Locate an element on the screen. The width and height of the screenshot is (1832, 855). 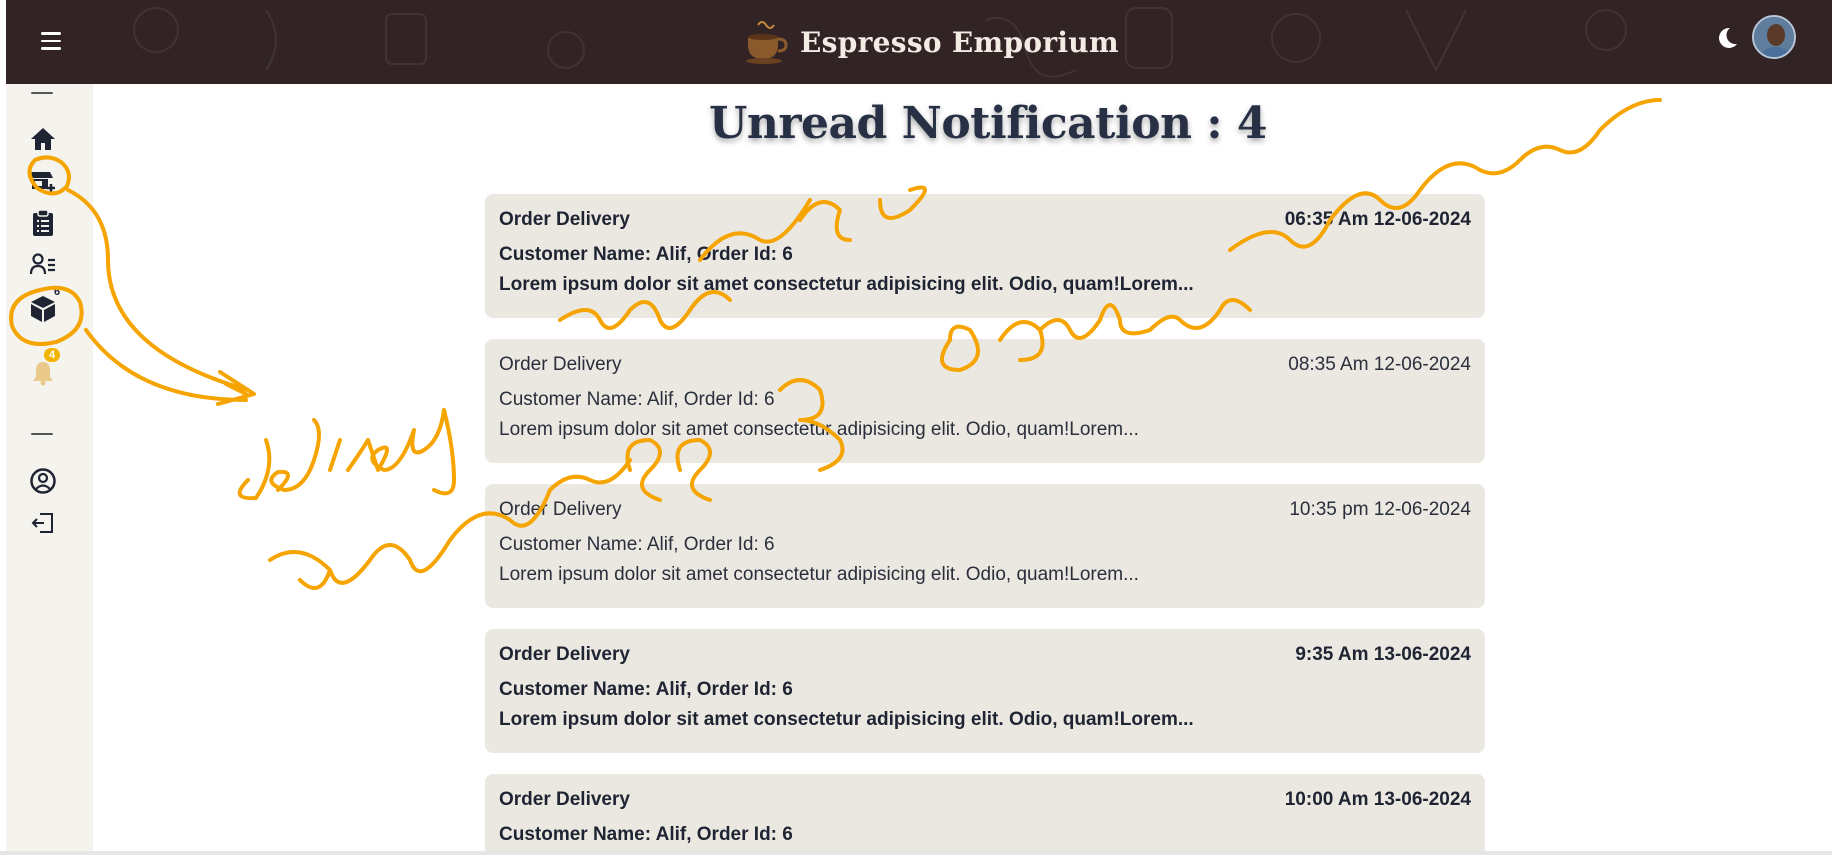
user-list-icon is located at coordinates (42, 264).